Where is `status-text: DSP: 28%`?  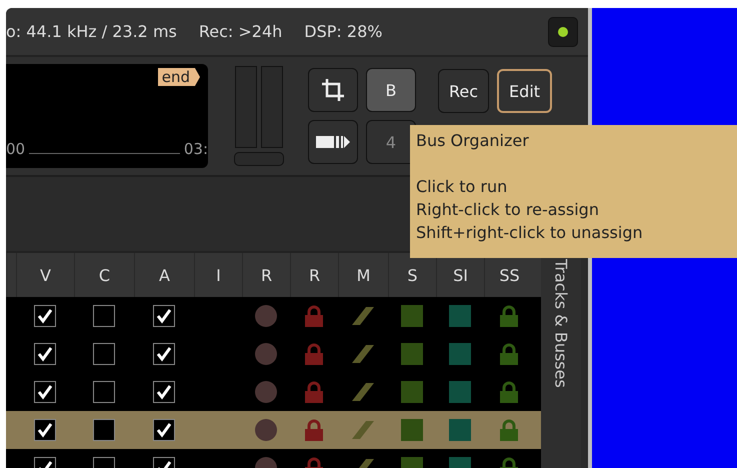
status-text: DSP: 28% is located at coordinates (343, 31).